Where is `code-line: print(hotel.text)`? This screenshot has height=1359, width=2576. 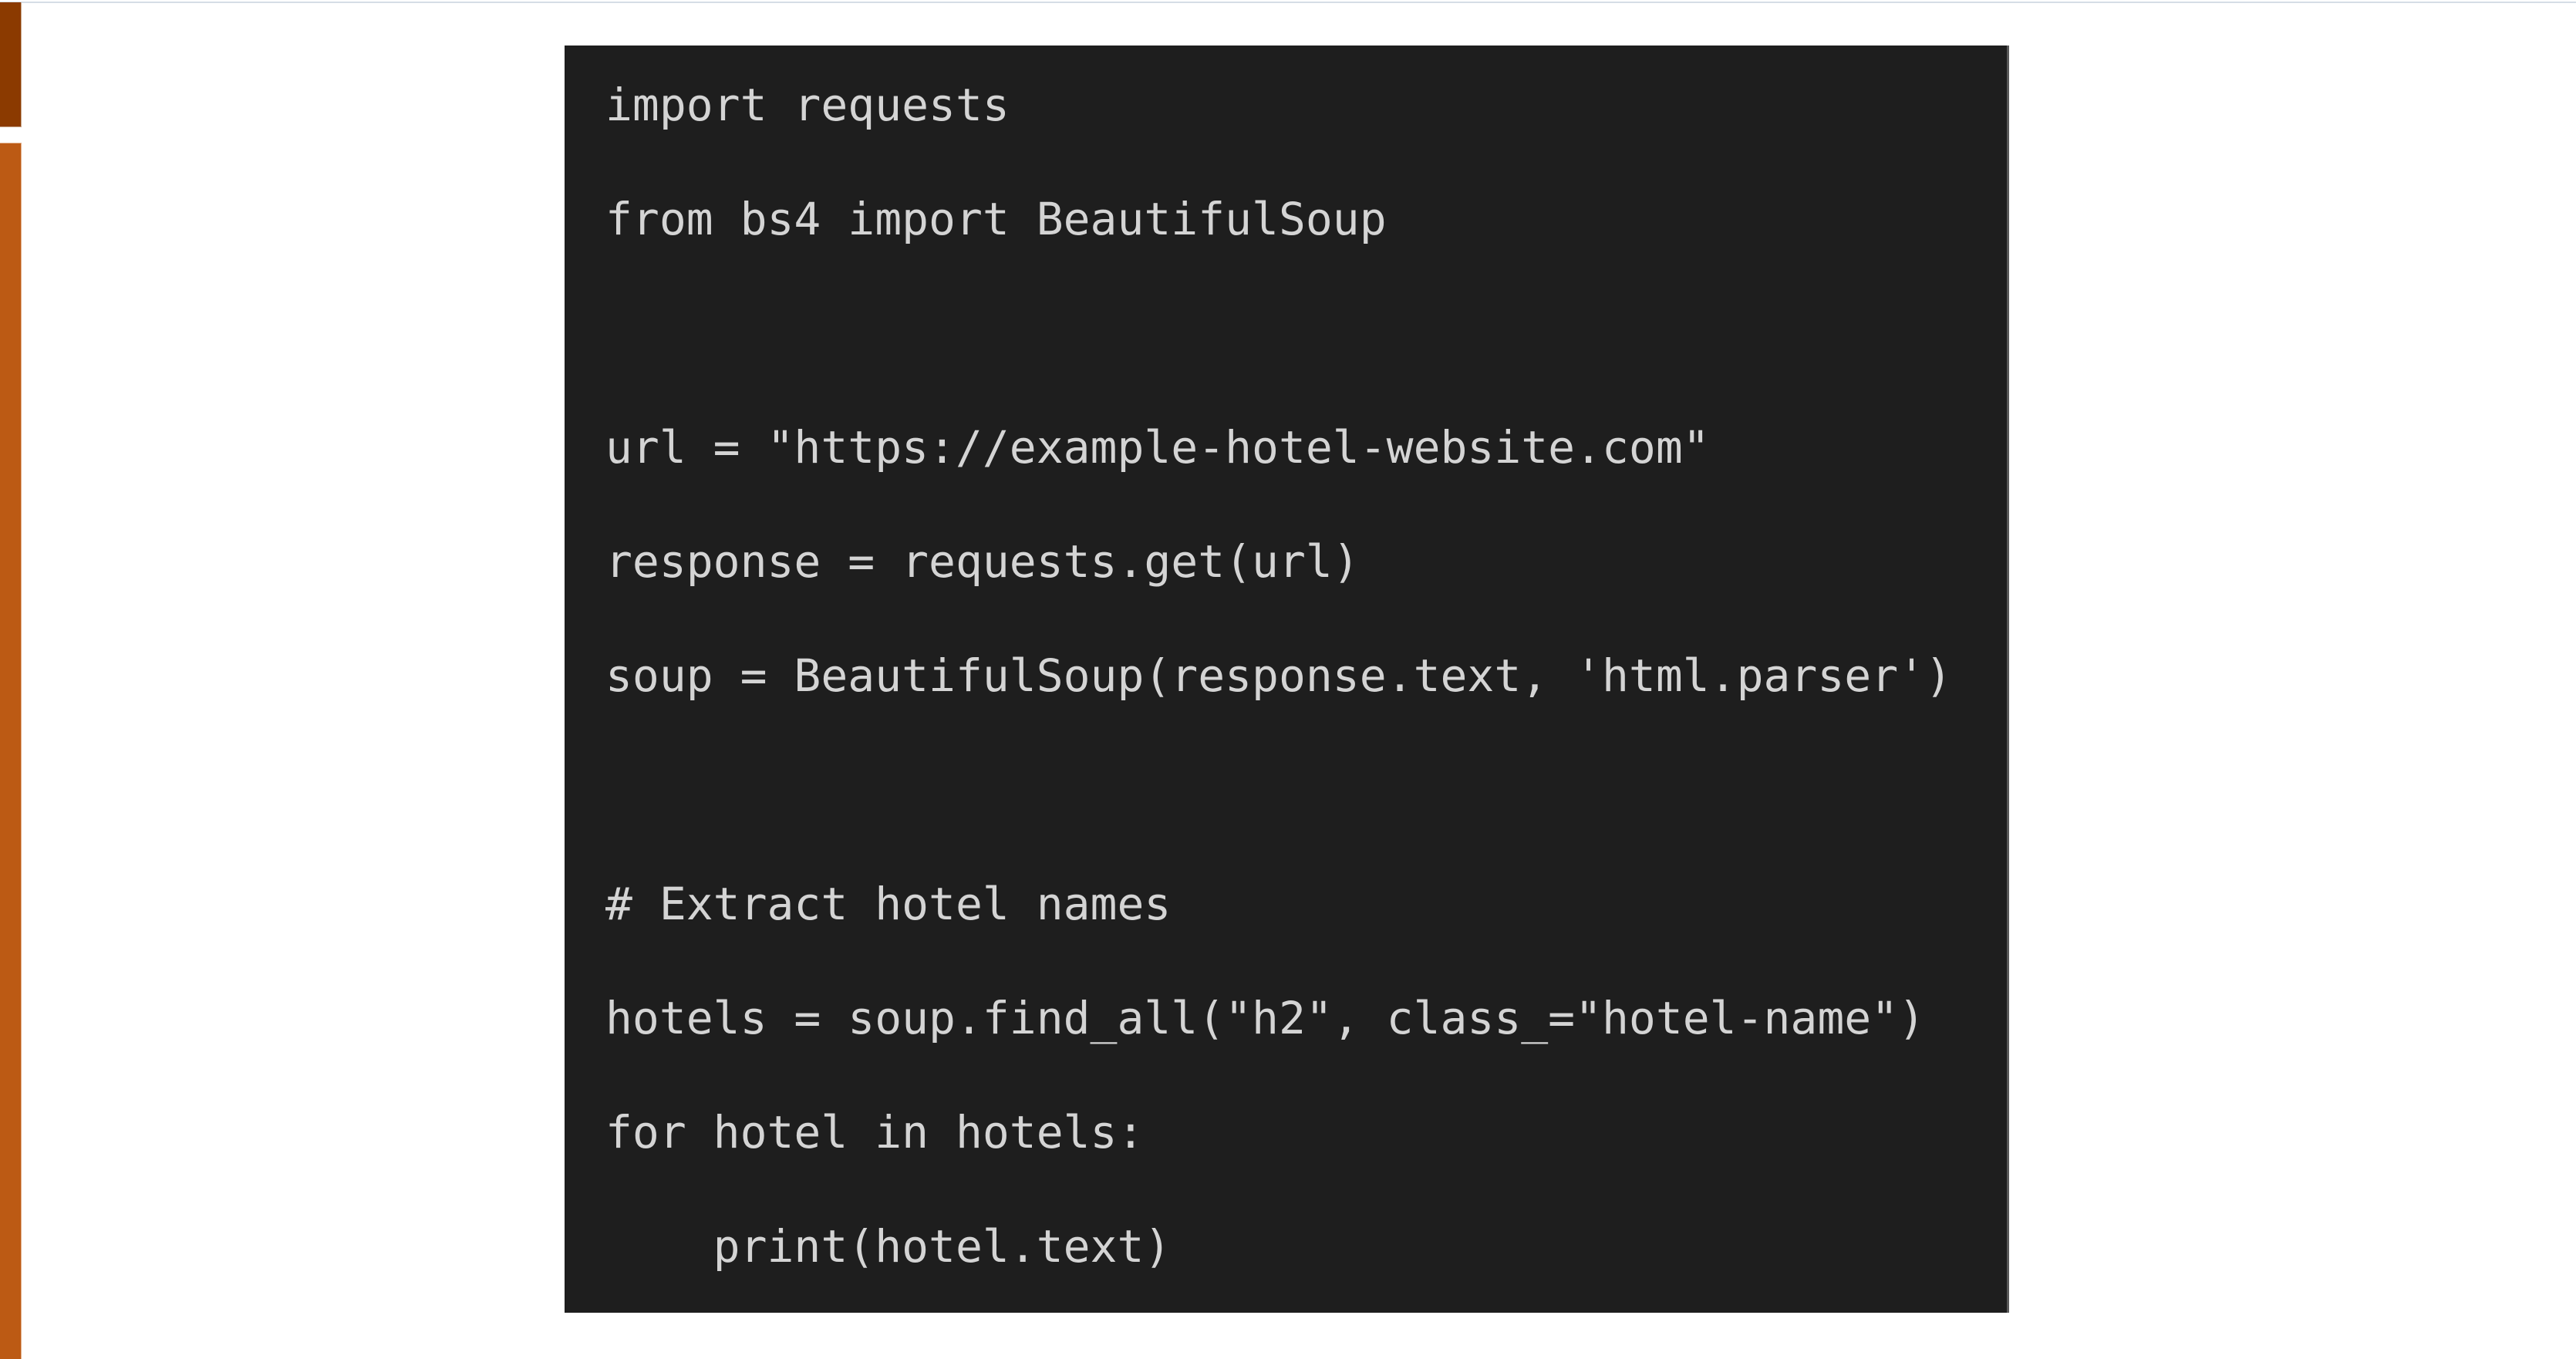
code-line: print(hotel.text) is located at coordinates (888, 1246).